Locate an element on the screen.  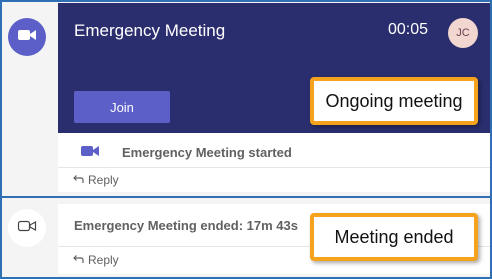
meeting-started-text: Emergency Meeting started is located at coordinates (207, 152).